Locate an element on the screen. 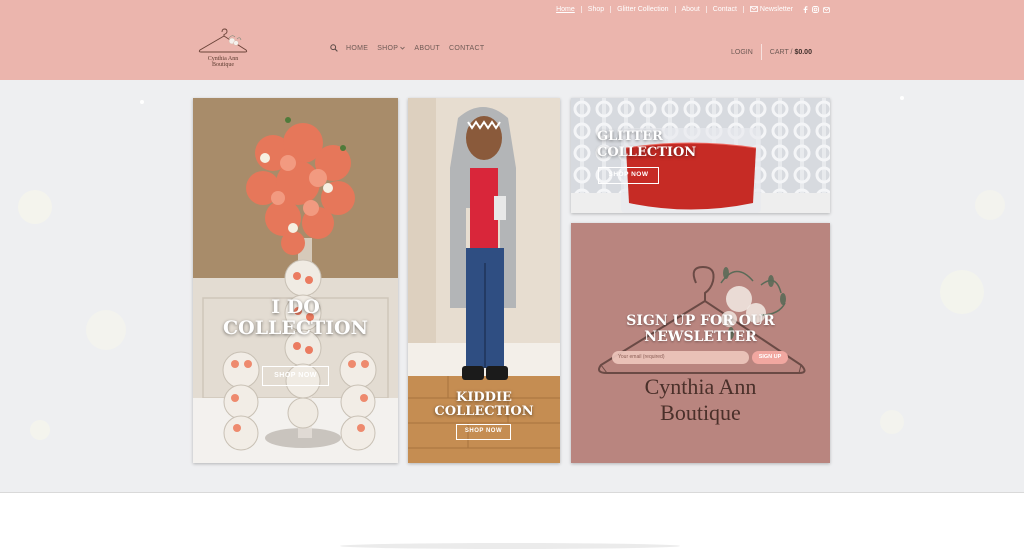  mail-icon is located at coordinates (754, 9).